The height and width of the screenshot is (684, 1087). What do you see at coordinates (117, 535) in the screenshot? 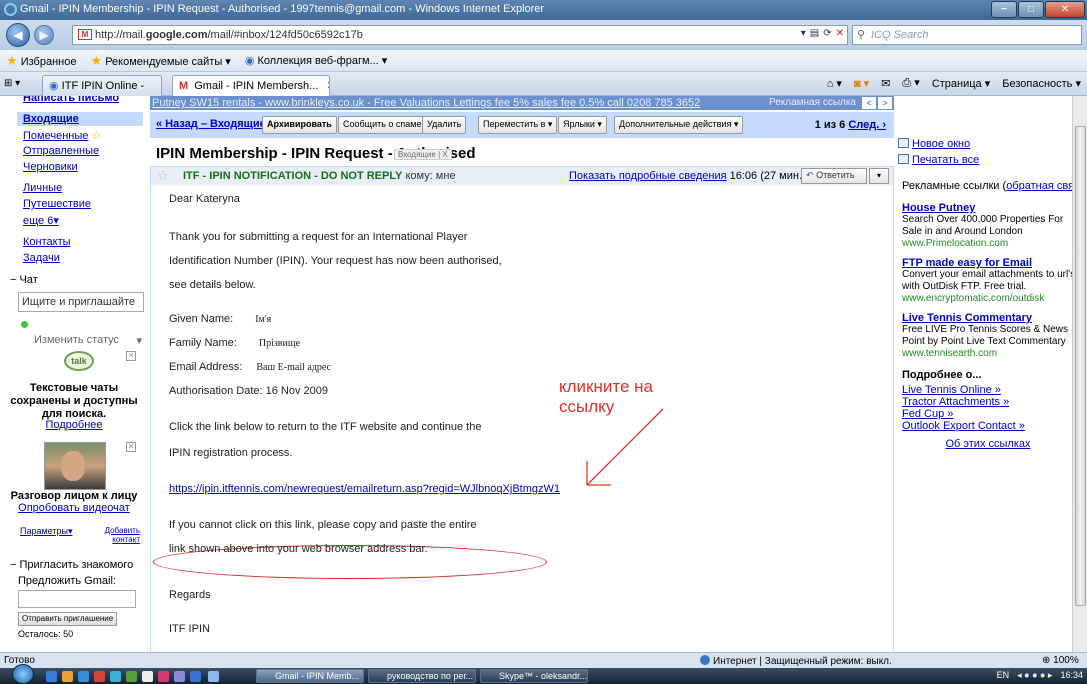
I see `add-contact-link: Добавить контакт` at bounding box center [117, 535].